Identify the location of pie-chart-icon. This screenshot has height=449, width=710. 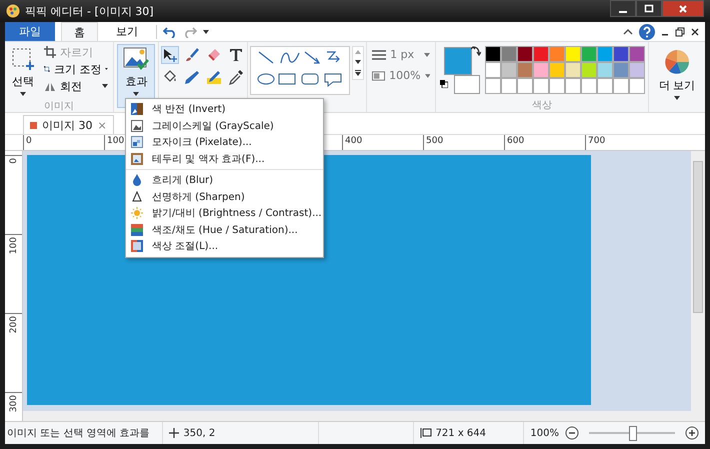
(677, 62).